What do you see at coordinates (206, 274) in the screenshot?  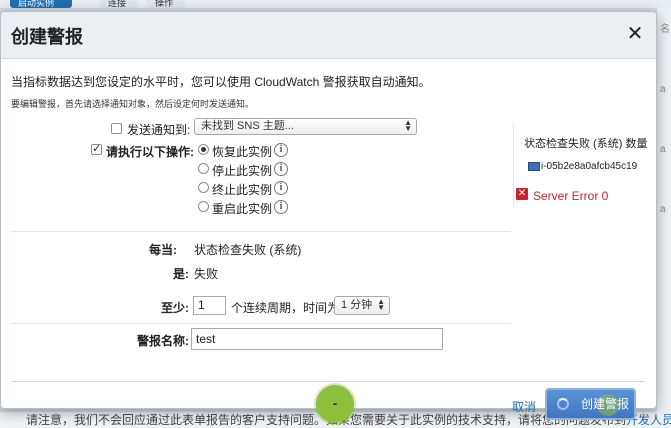 I see `is-value: 失败` at bounding box center [206, 274].